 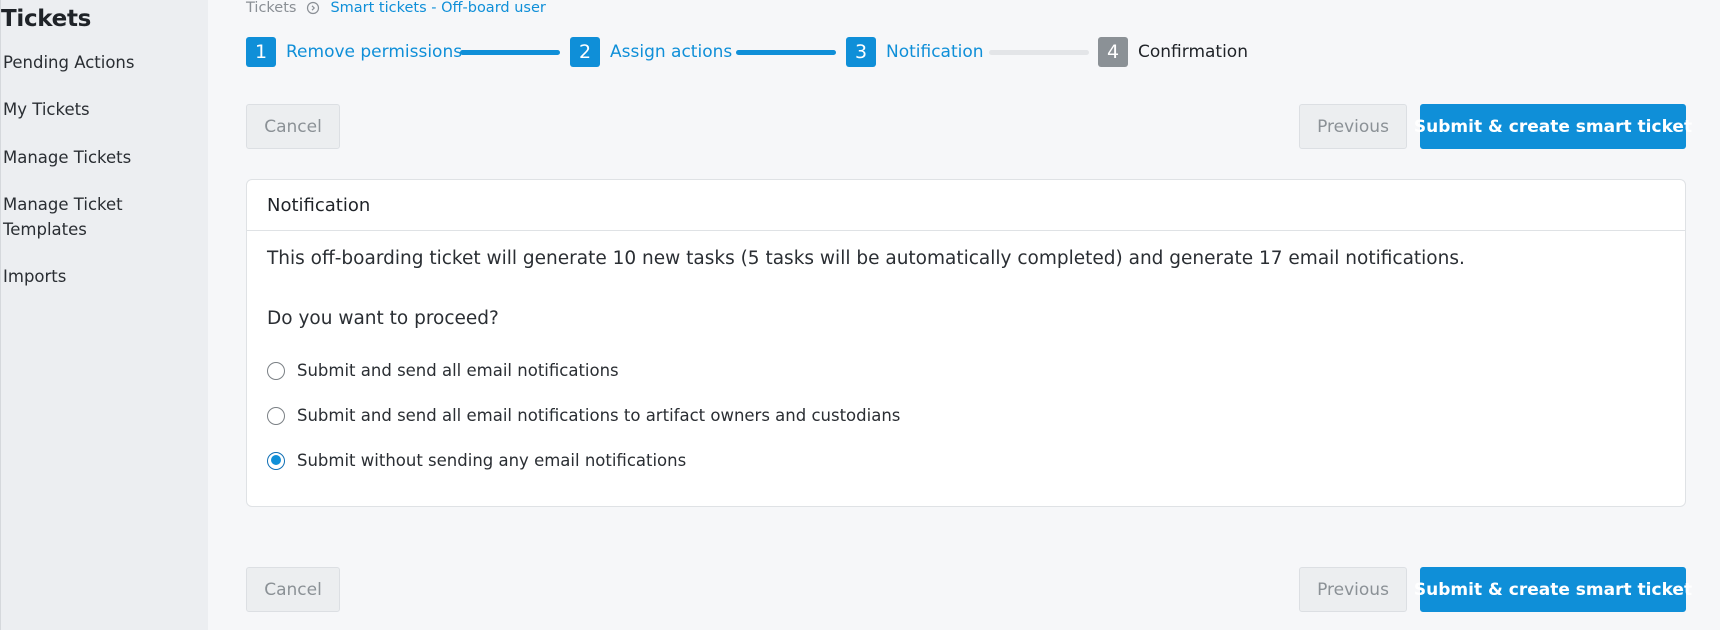 What do you see at coordinates (293, 126) in the screenshot?
I see `cancel-button-top: Cancel` at bounding box center [293, 126].